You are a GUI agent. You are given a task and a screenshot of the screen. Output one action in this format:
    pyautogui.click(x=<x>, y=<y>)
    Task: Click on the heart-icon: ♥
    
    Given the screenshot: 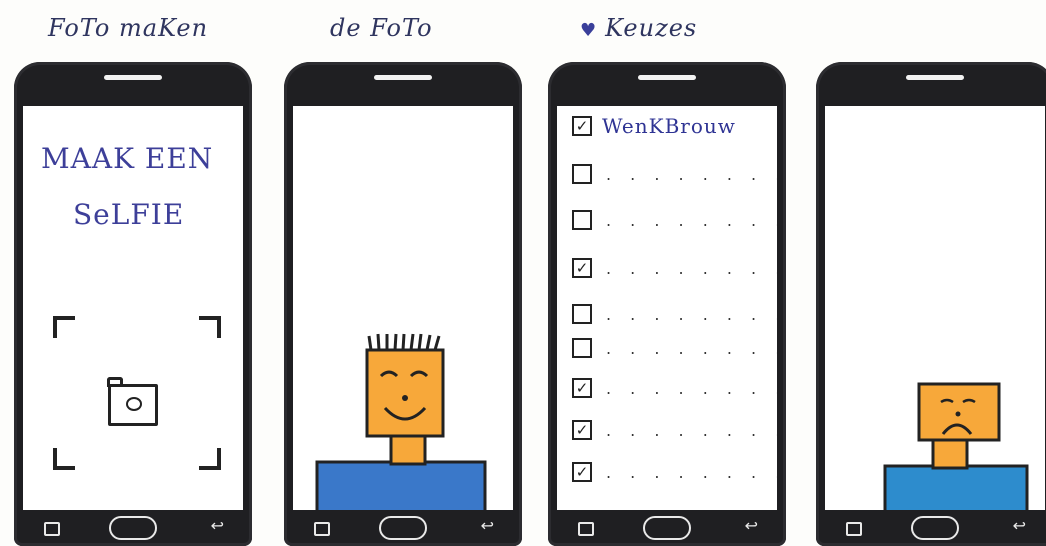 What is the action you would take?
    pyautogui.click(x=589, y=30)
    